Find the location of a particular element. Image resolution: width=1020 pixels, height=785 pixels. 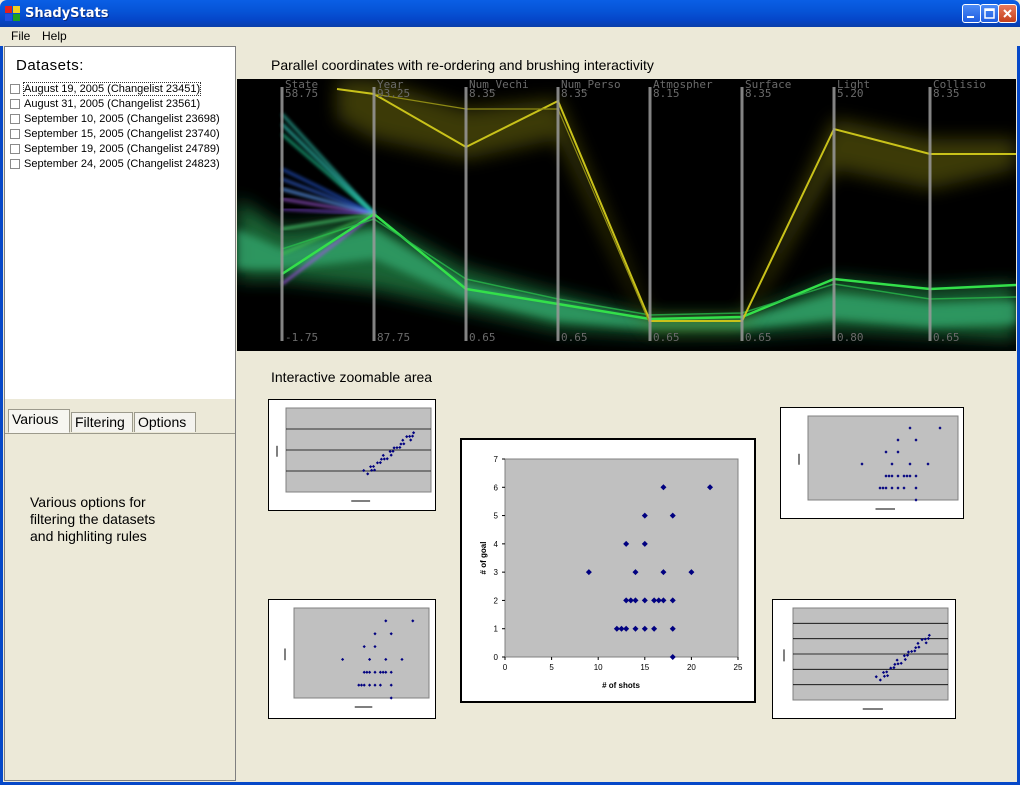

pc-axis-min: 0.80 is located at coordinates (850, 337).